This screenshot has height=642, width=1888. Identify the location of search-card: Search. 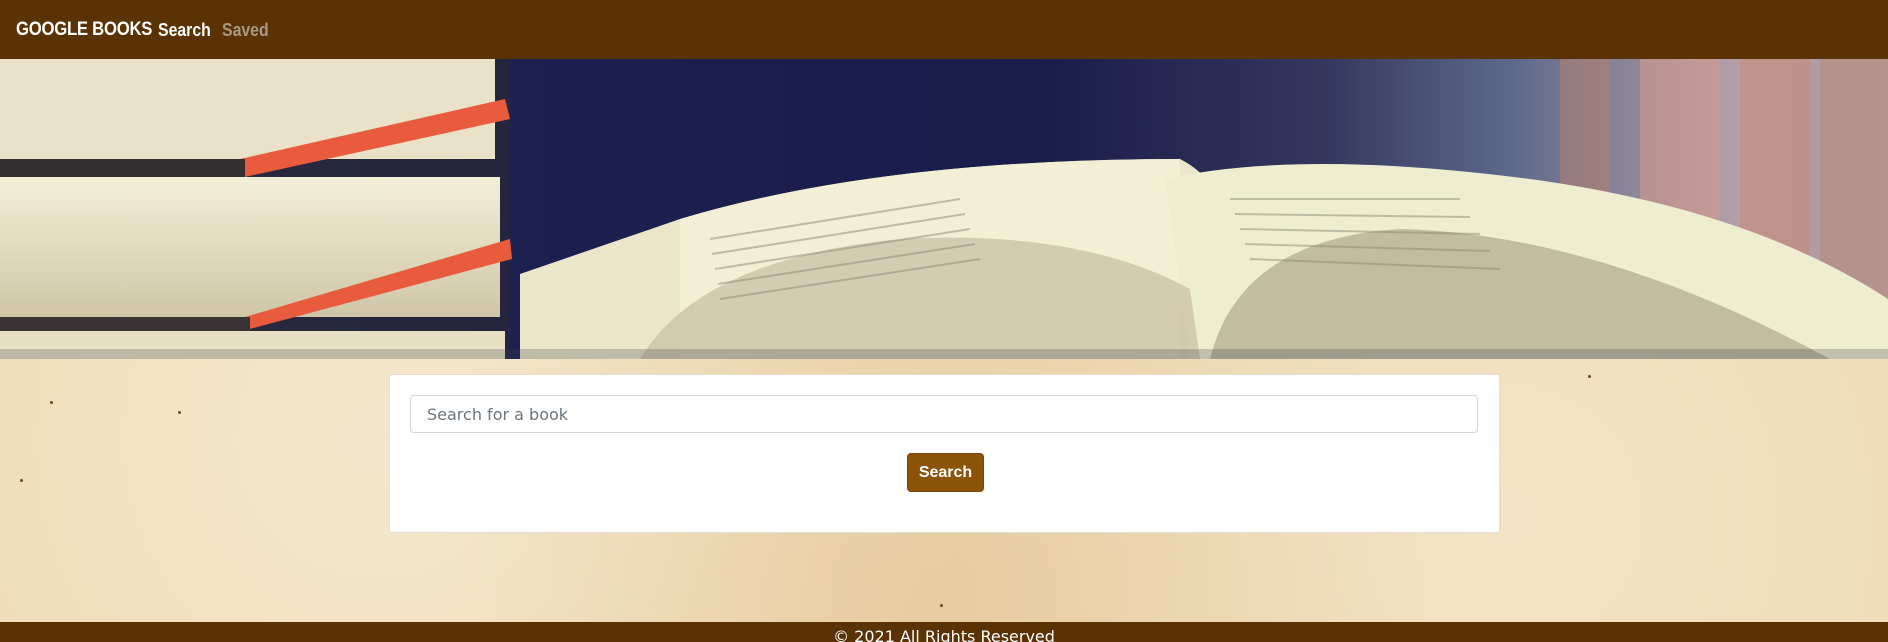
(944, 453).